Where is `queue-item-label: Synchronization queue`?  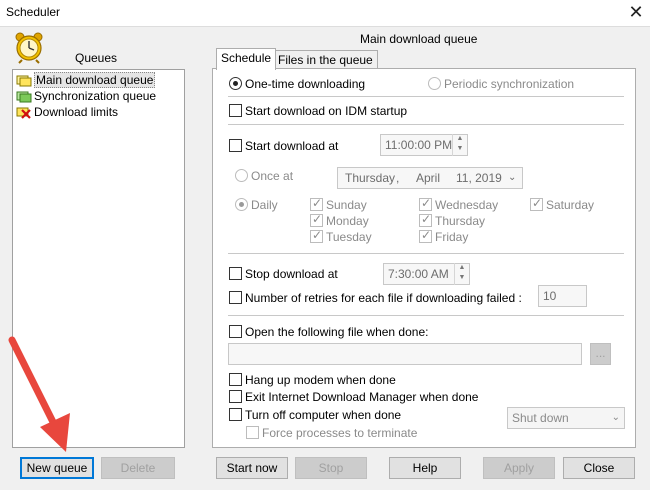 queue-item-label: Synchronization queue is located at coordinates (95, 96).